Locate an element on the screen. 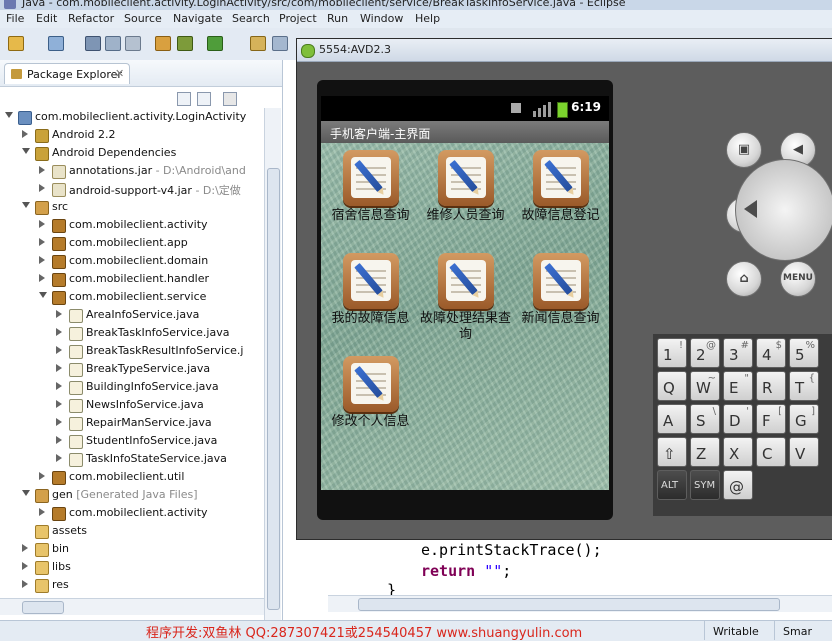  keyboard-key: ⇧ is located at coordinates (672, 452).